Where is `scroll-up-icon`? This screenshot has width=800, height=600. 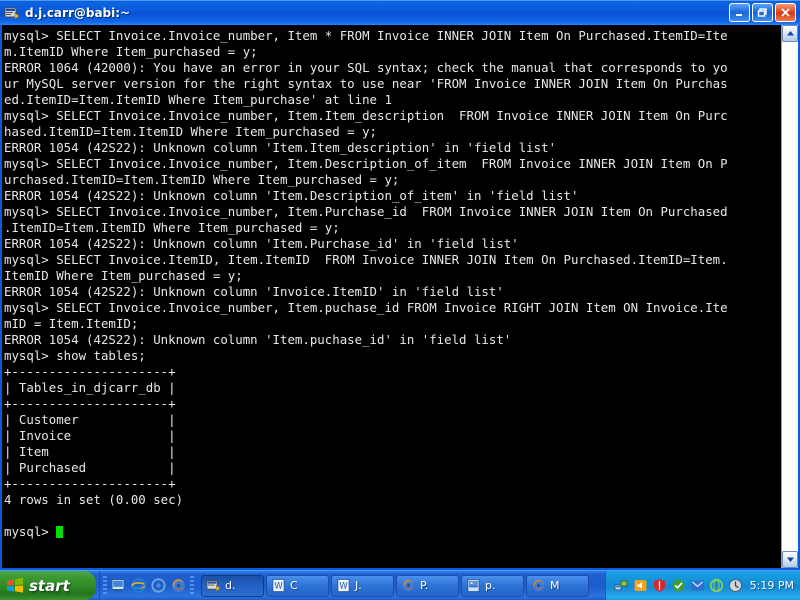 scroll-up-icon is located at coordinates (790, 33).